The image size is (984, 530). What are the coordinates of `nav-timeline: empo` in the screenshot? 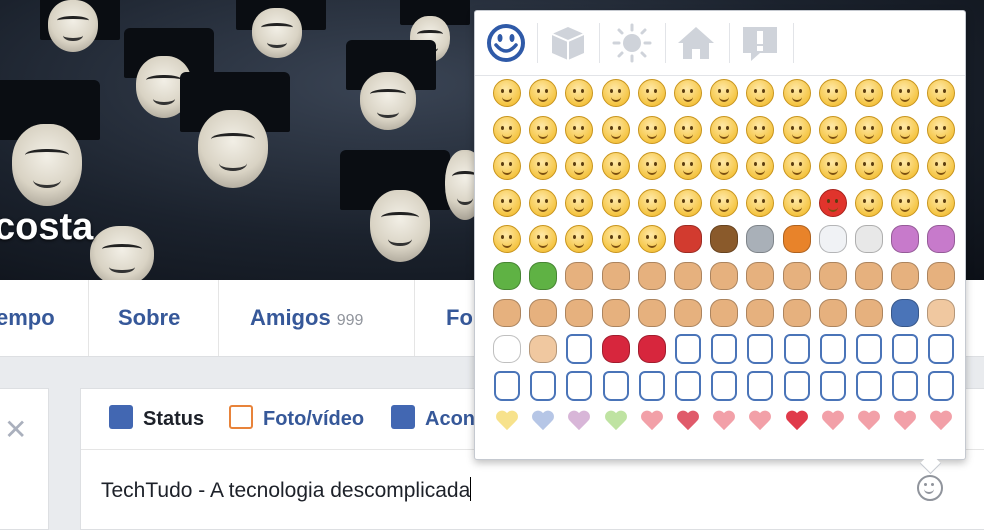 It's located at (27, 318).